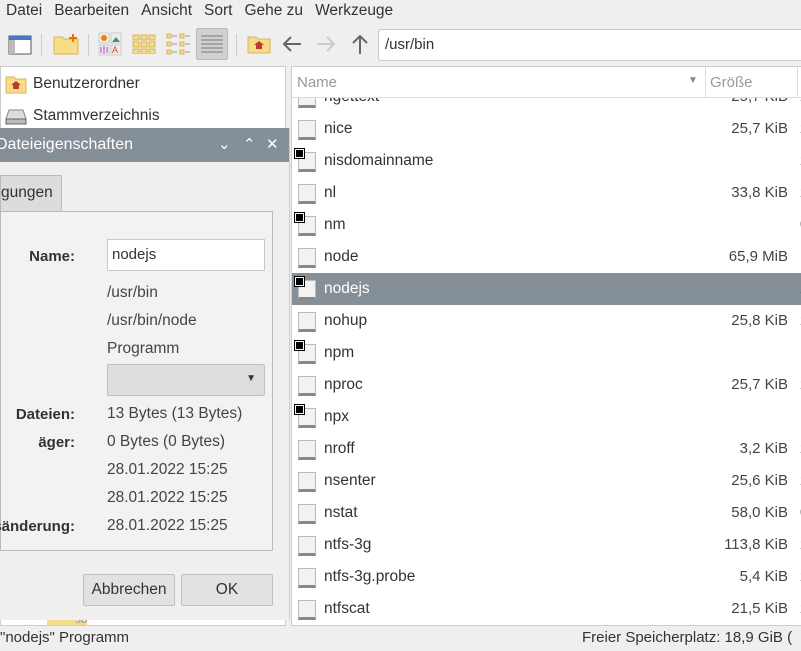  I want to click on menu-bearbeiten: Bearbeiten, so click(91, 11).